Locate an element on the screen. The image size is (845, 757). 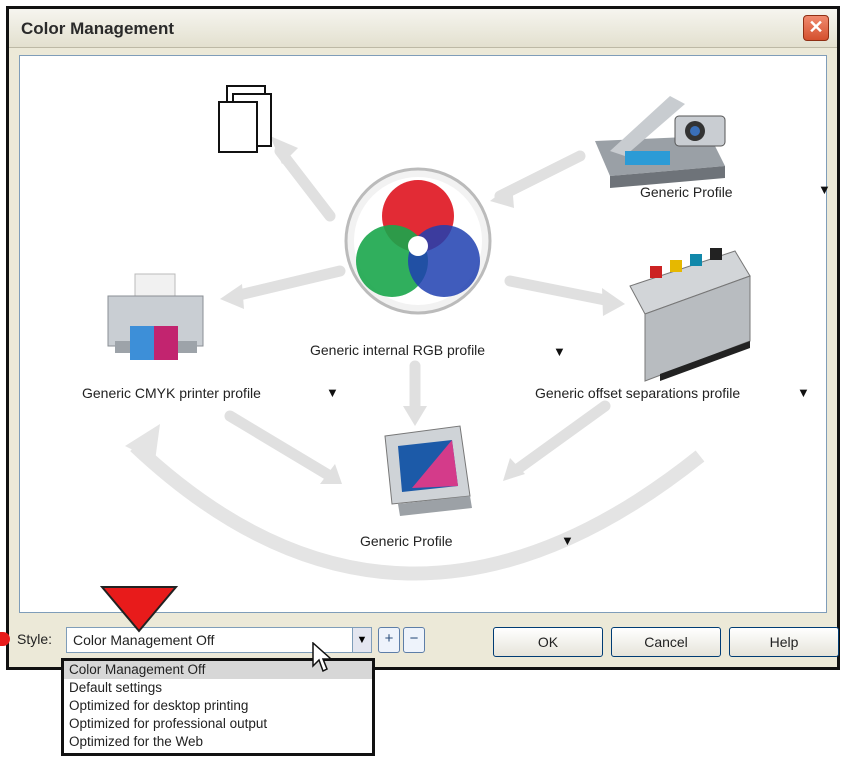
printer-profile-label: Generic CMYK printer profile is located at coordinates (171, 393).